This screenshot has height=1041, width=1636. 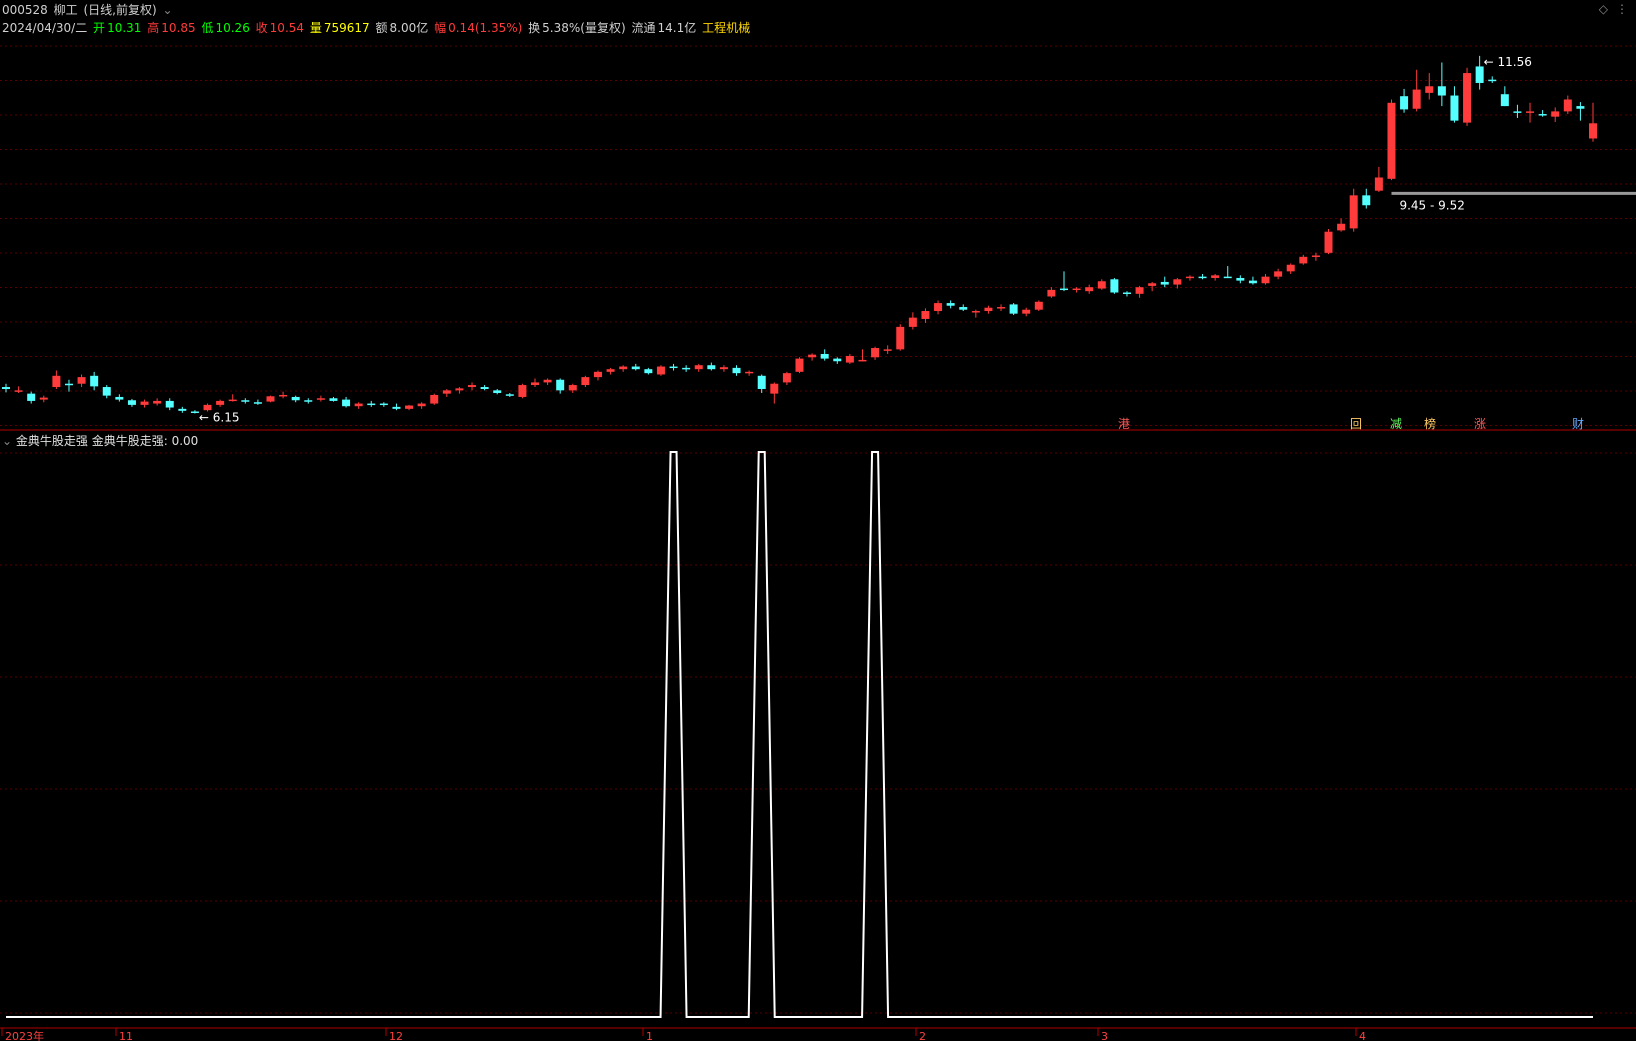 What do you see at coordinates (124, 28) in the screenshot?
I see `open-value: 10.31` at bounding box center [124, 28].